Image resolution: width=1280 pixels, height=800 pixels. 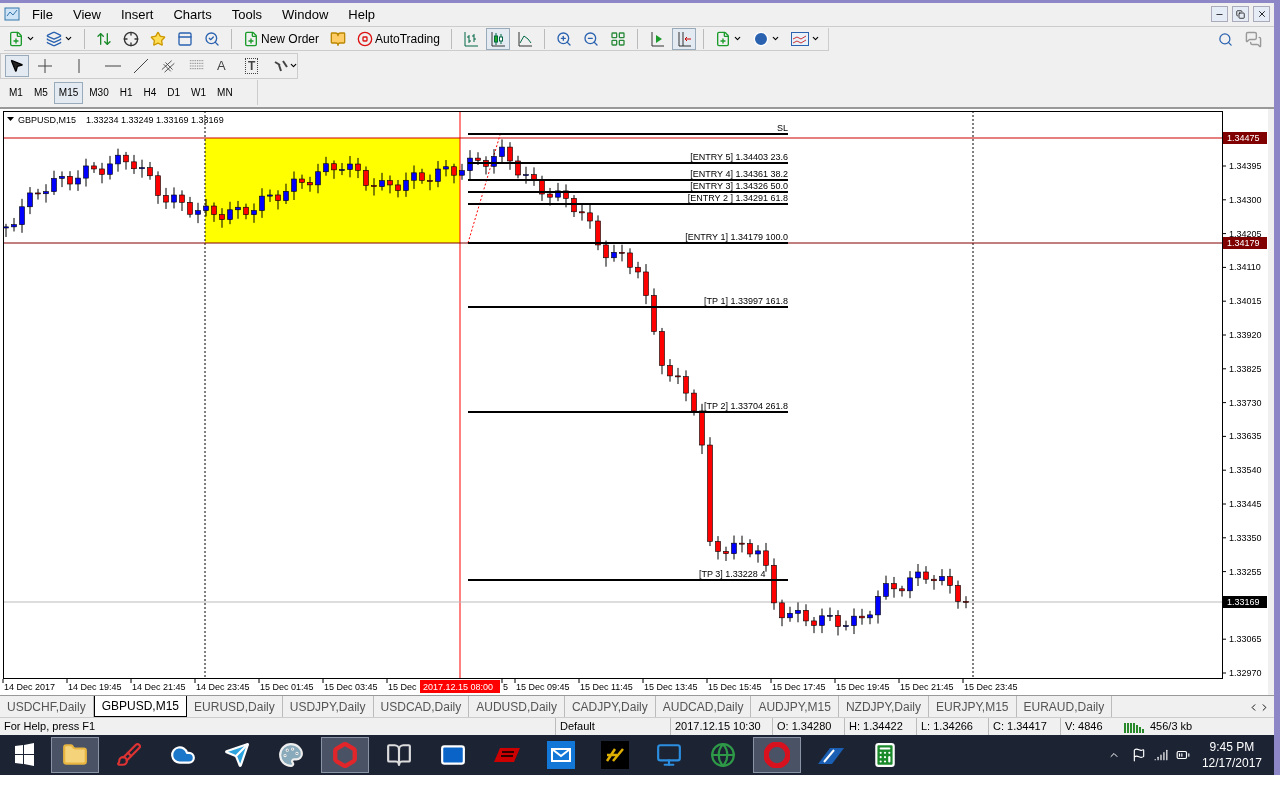 What do you see at coordinates (126, 92) in the screenshot?
I see `timeframe-button: H1` at bounding box center [126, 92].